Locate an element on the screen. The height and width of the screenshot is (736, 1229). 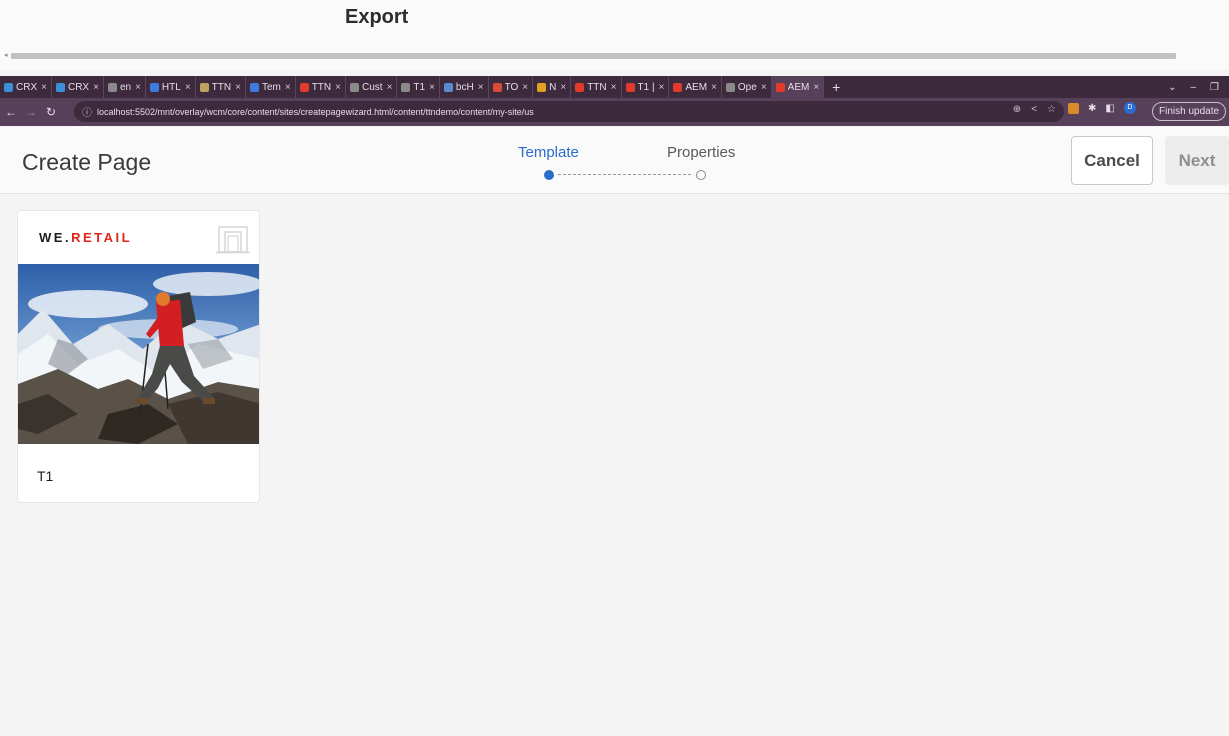
tab-label: TO is located at coordinates (511, 87).